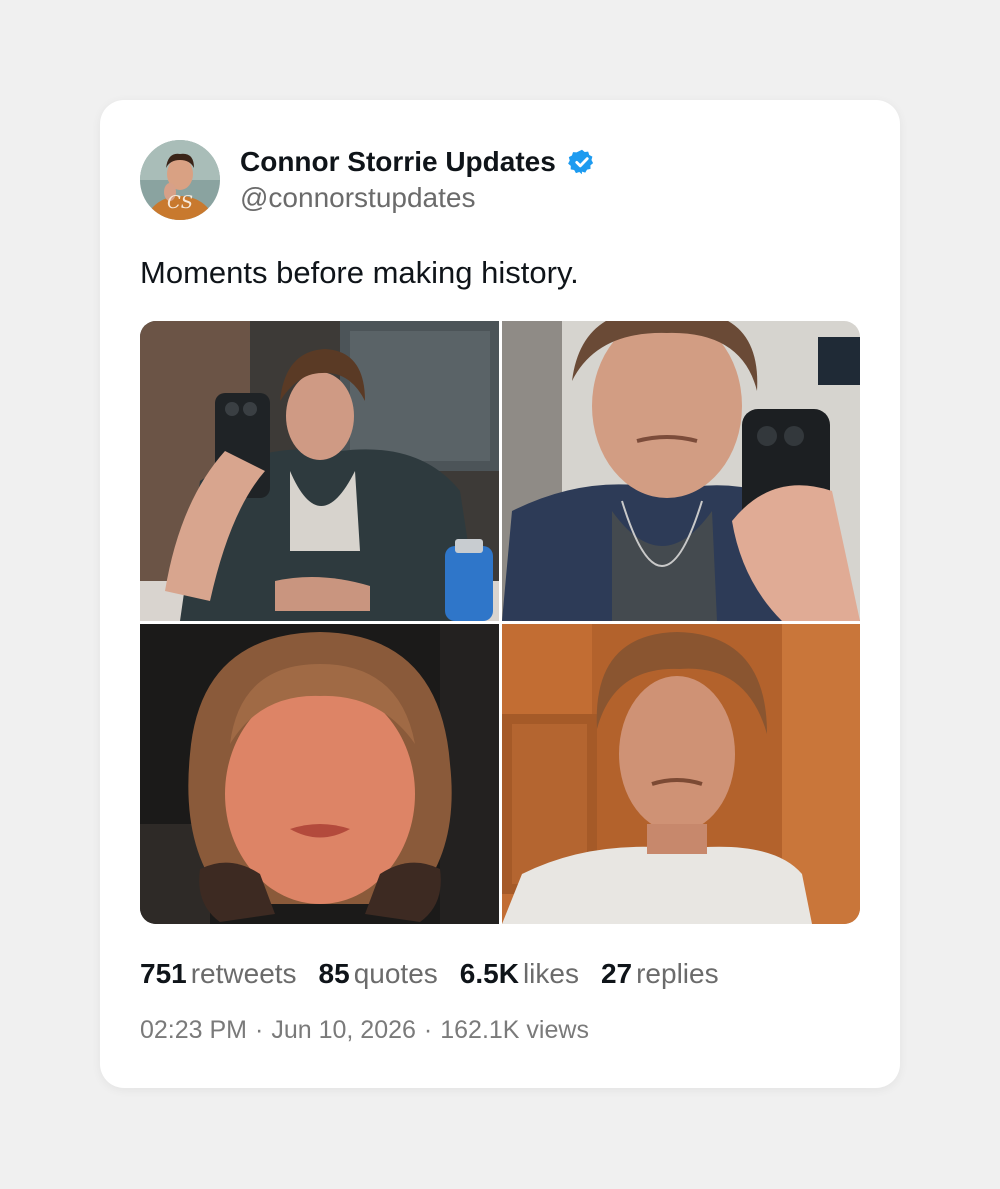 The image size is (1000, 1189). Describe the element at coordinates (193, 1030) in the screenshot. I see `tweet-time: 02:23 PM` at that location.